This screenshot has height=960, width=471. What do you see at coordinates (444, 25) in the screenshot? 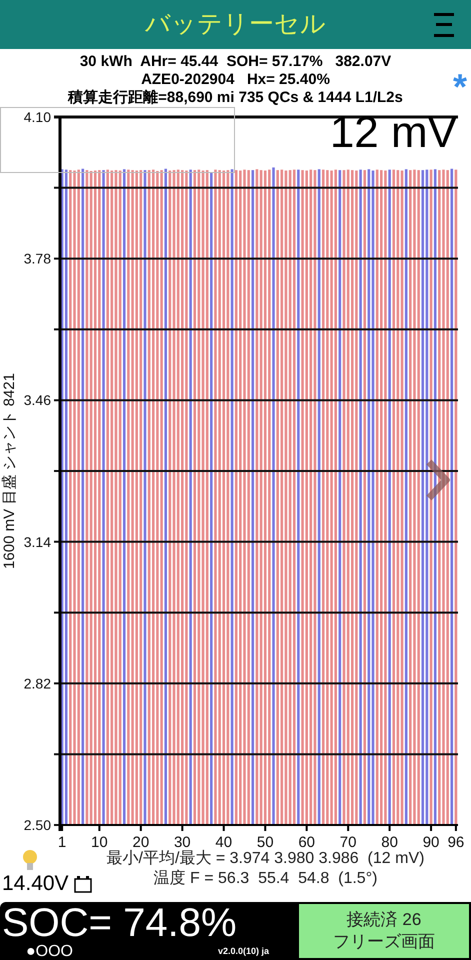
I see `menu-icon` at bounding box center [444, 25].